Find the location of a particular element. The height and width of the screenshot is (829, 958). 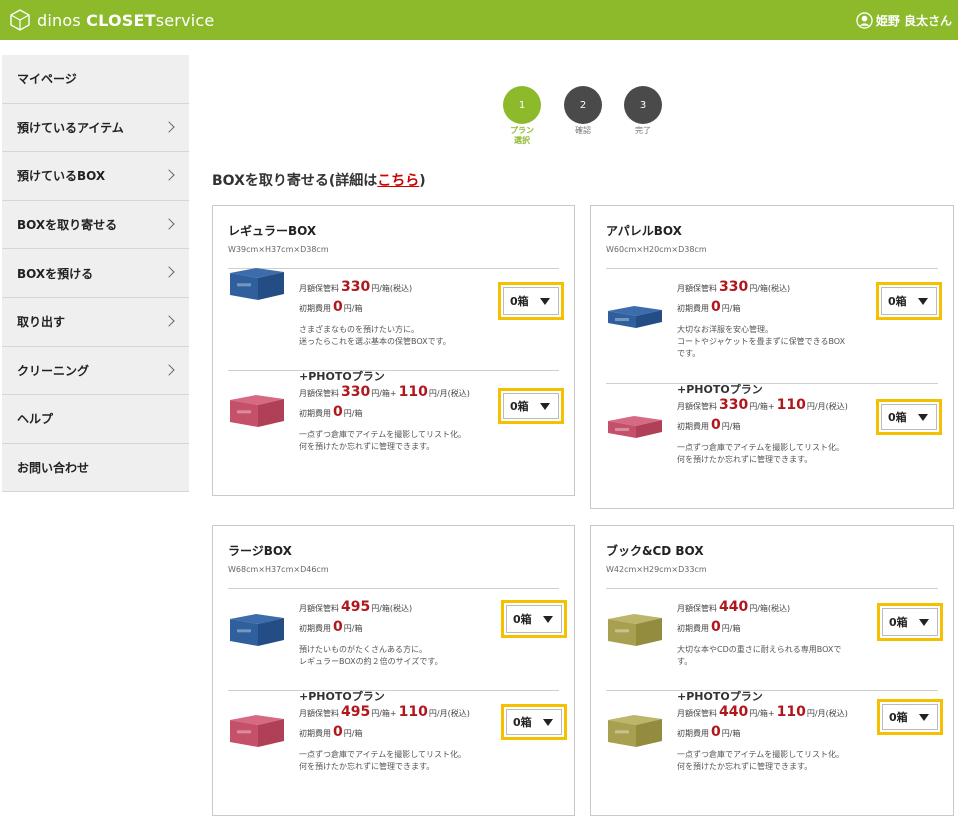

description-line: コートやジャケットを畳まずに保管できるBOX is located at coordinates (761, 341).